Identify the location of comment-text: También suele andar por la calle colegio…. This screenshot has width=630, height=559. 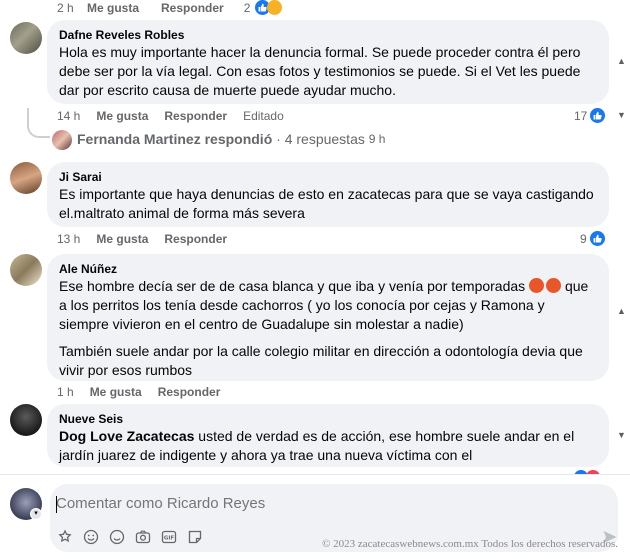
(321, 360).